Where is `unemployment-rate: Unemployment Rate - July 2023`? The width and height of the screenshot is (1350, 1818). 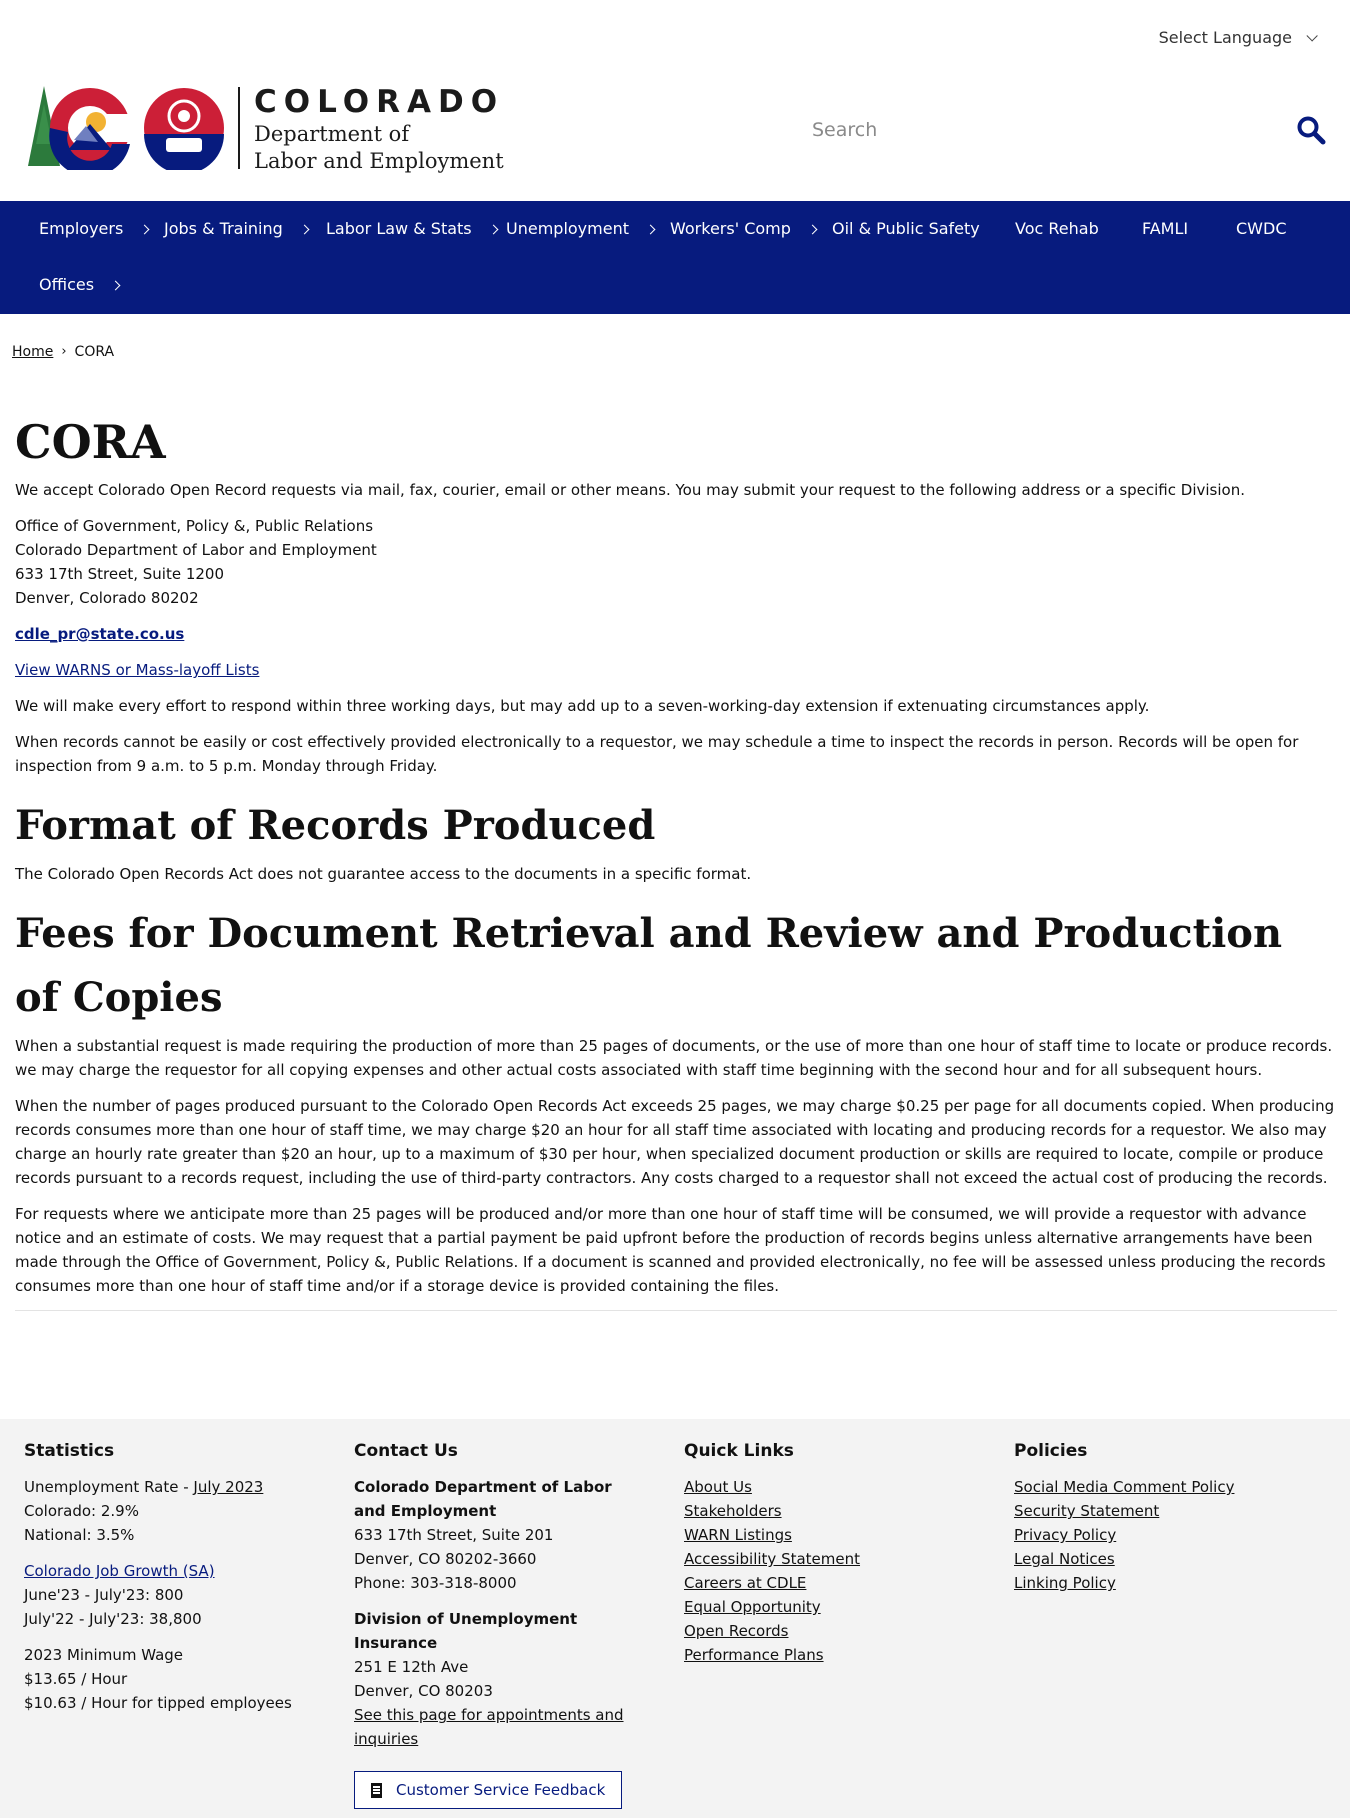
unemployment-rate: Unemployment Rate - July 2023 is located at coordinates (174, 1487).